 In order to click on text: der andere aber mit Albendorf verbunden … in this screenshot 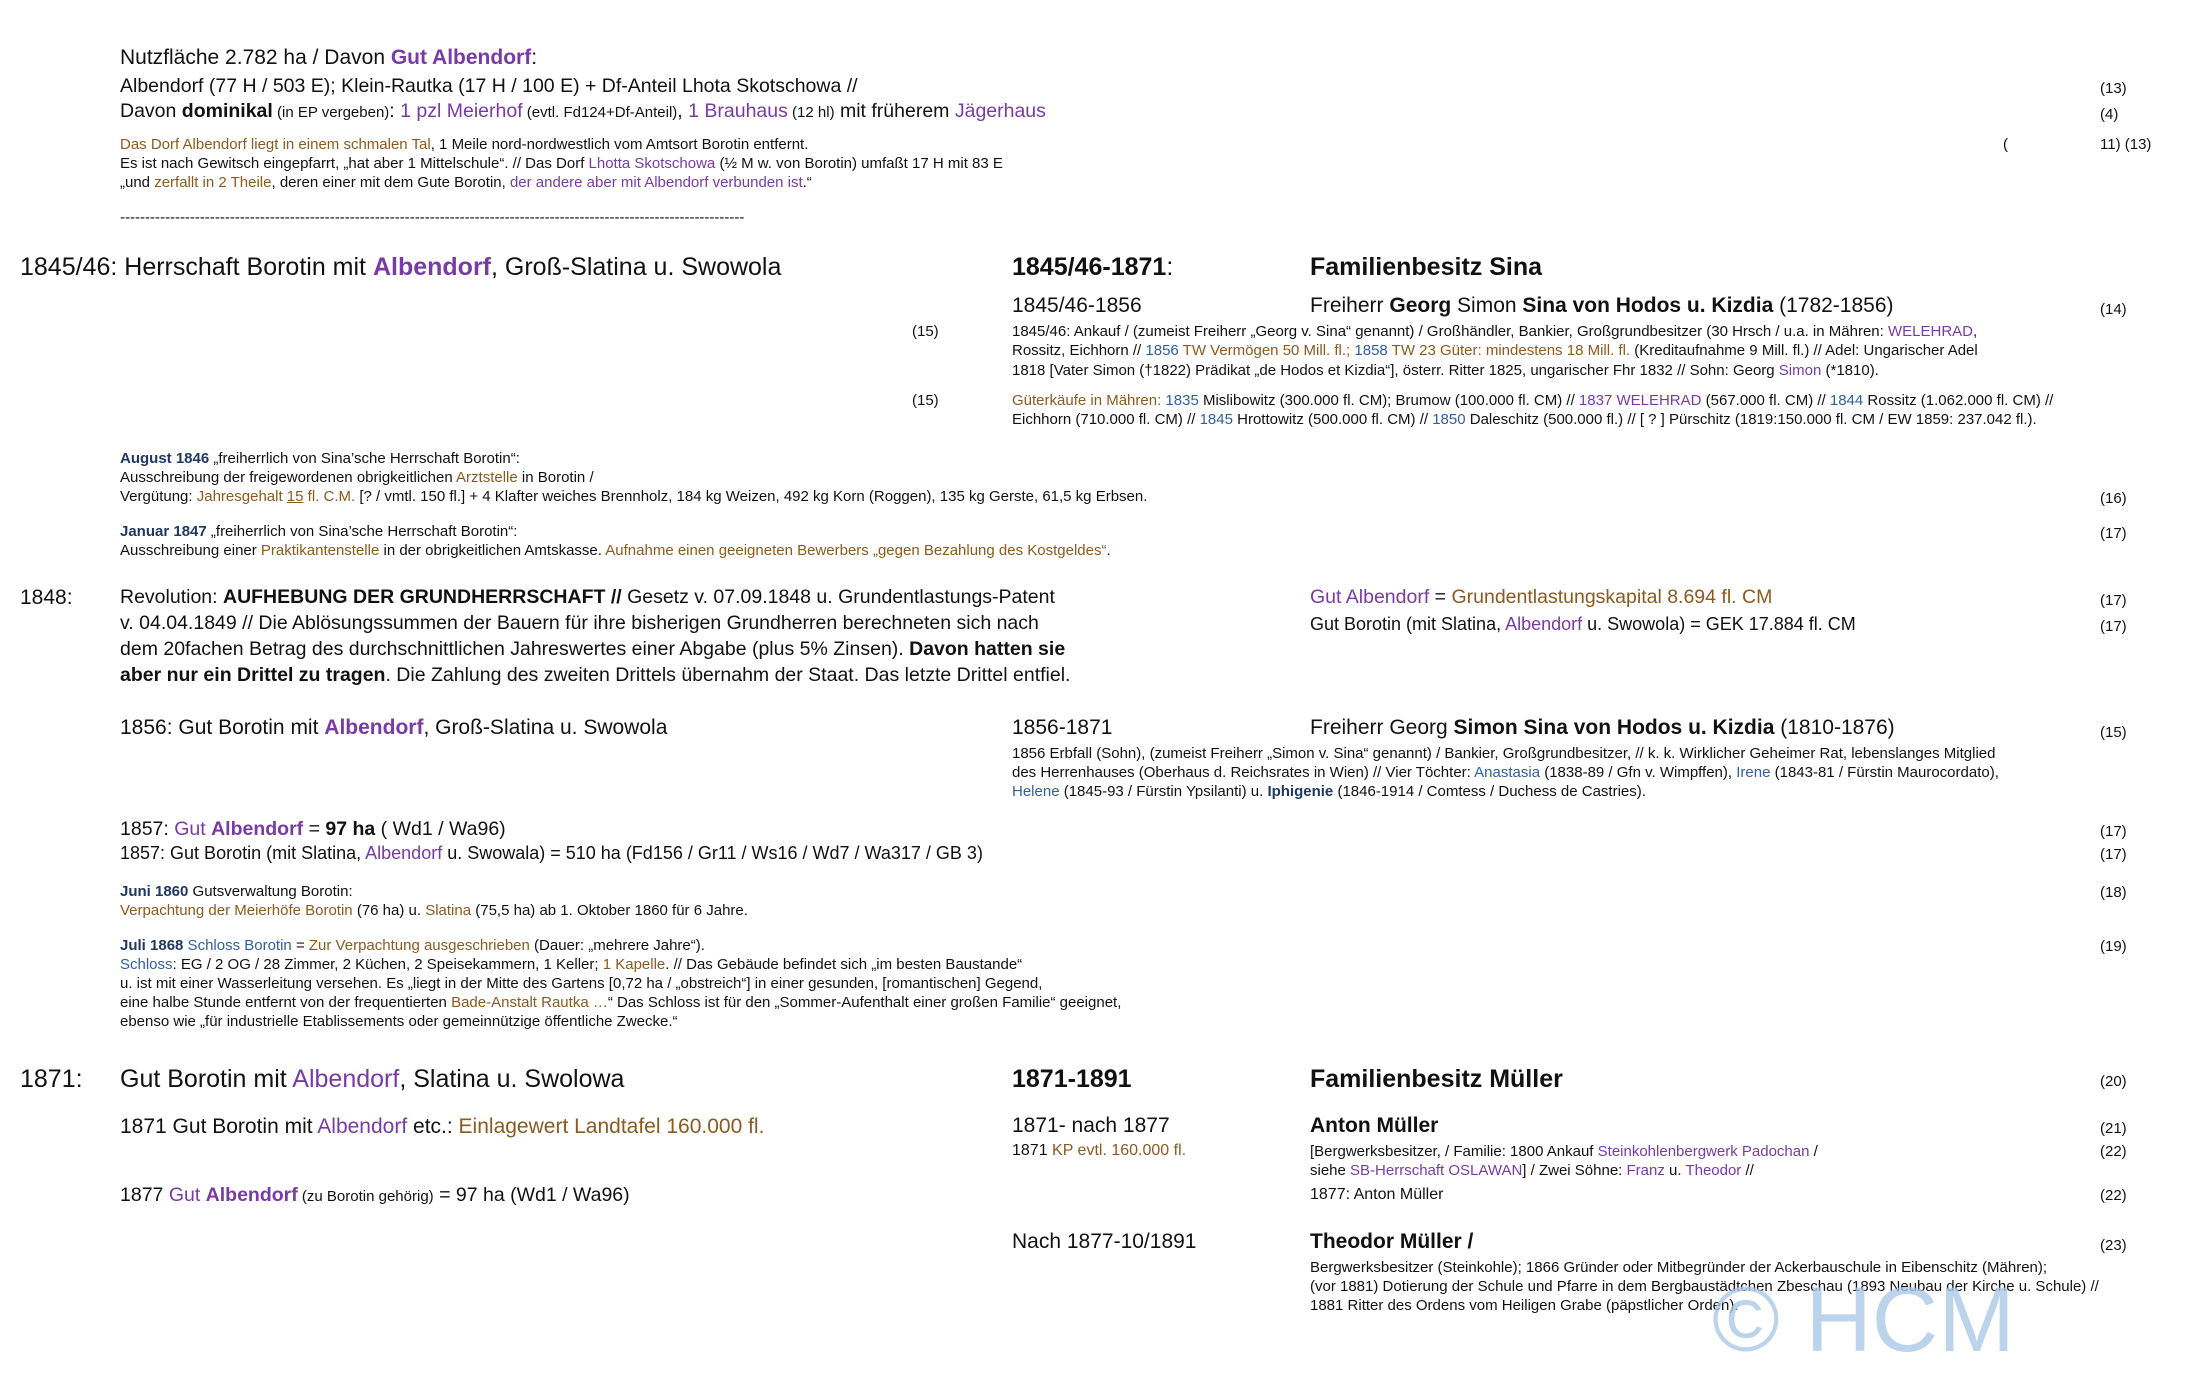, I will do `click(656, 182)`.